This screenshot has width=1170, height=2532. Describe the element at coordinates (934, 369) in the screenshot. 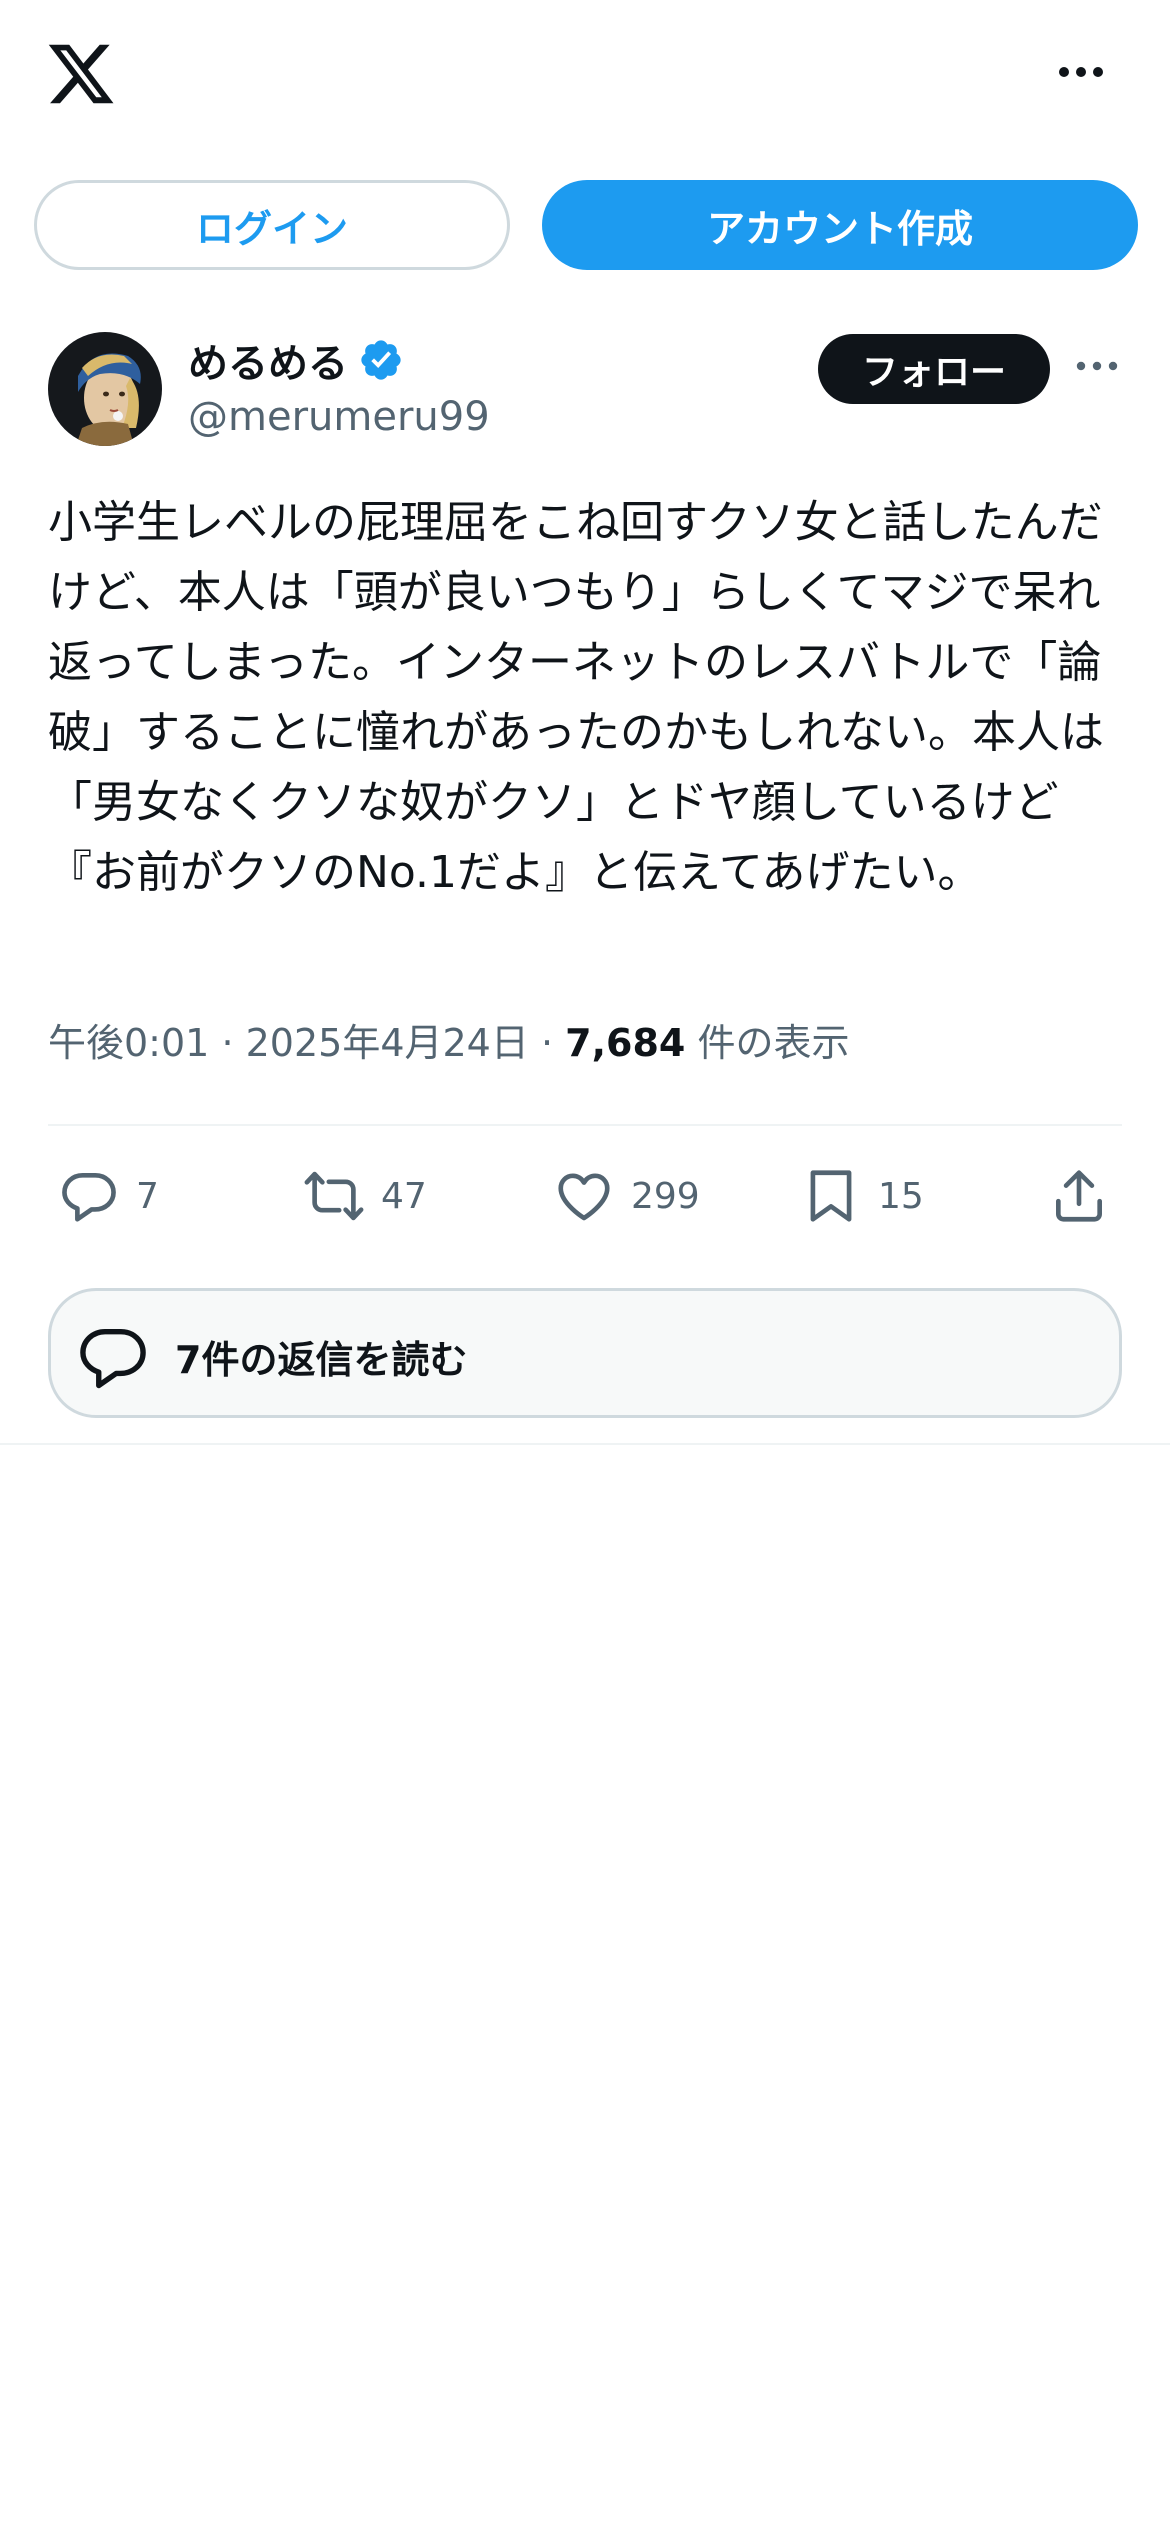

I see `follow-button: フォロー` at that location.